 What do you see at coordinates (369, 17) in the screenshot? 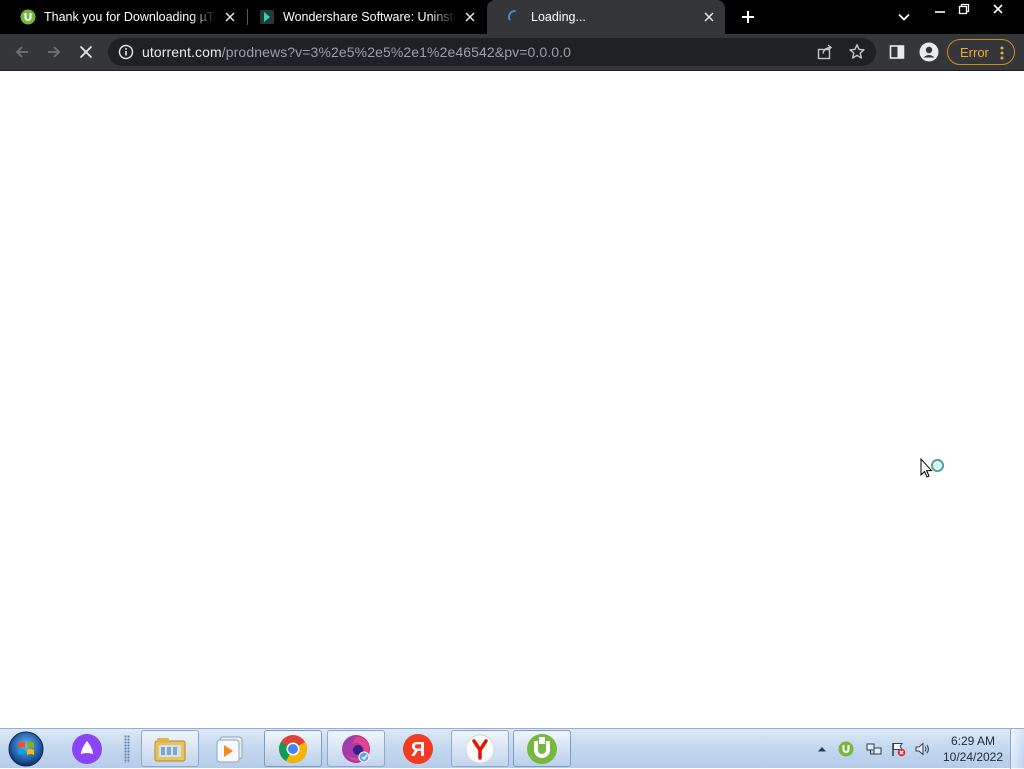
I see `tab-title: Wondershare Software: Uninstall` at bounding box center [369, 17].